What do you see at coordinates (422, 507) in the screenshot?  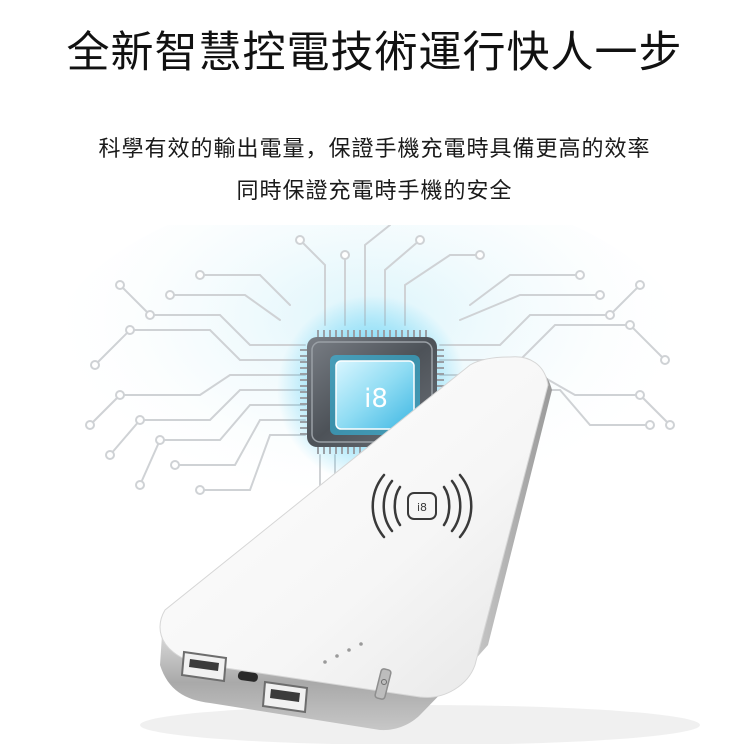 I see `wireless-logo-label: i8` at bounding box center [422, 507].